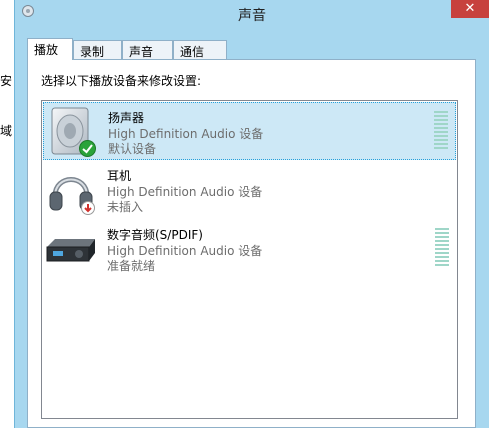 The width and height of the screenshot is (489, 428). Describe the element at coordinates (50, 49) in the screenshot. I see `tab-playback: 播放` at that location.